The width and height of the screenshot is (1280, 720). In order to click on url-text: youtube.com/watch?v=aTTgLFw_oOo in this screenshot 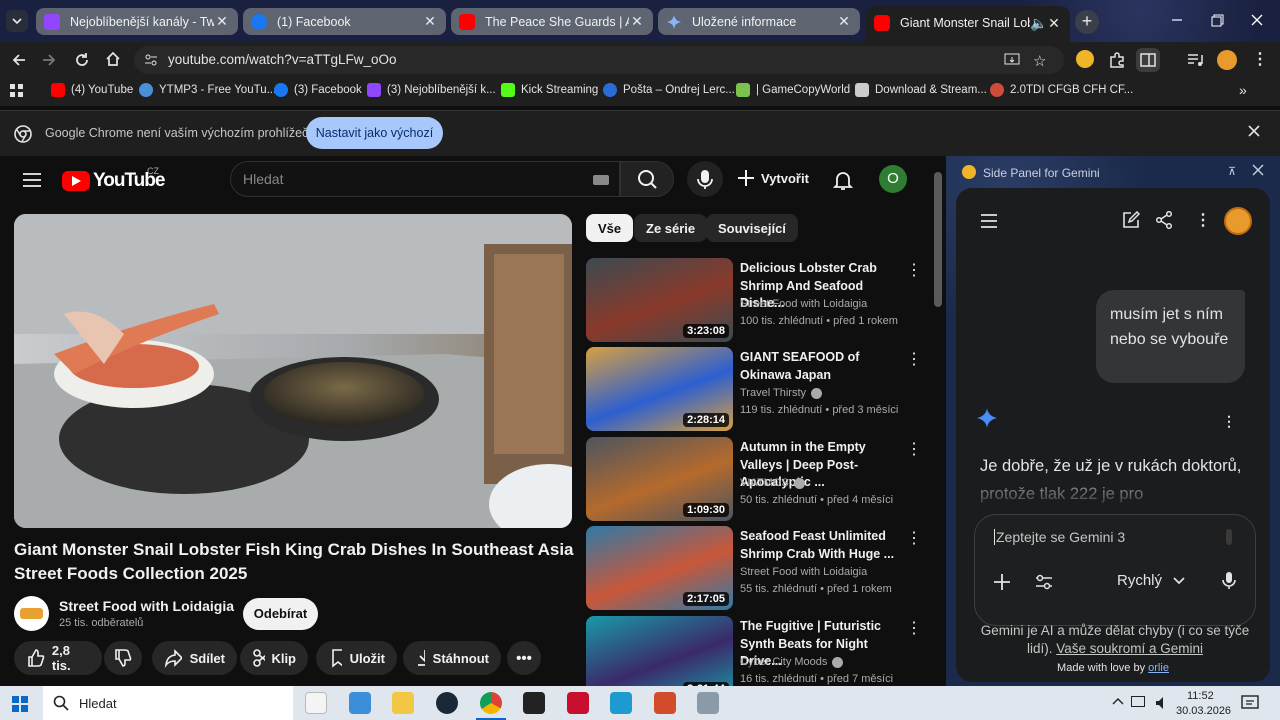, I will do `click(282, 59)`.